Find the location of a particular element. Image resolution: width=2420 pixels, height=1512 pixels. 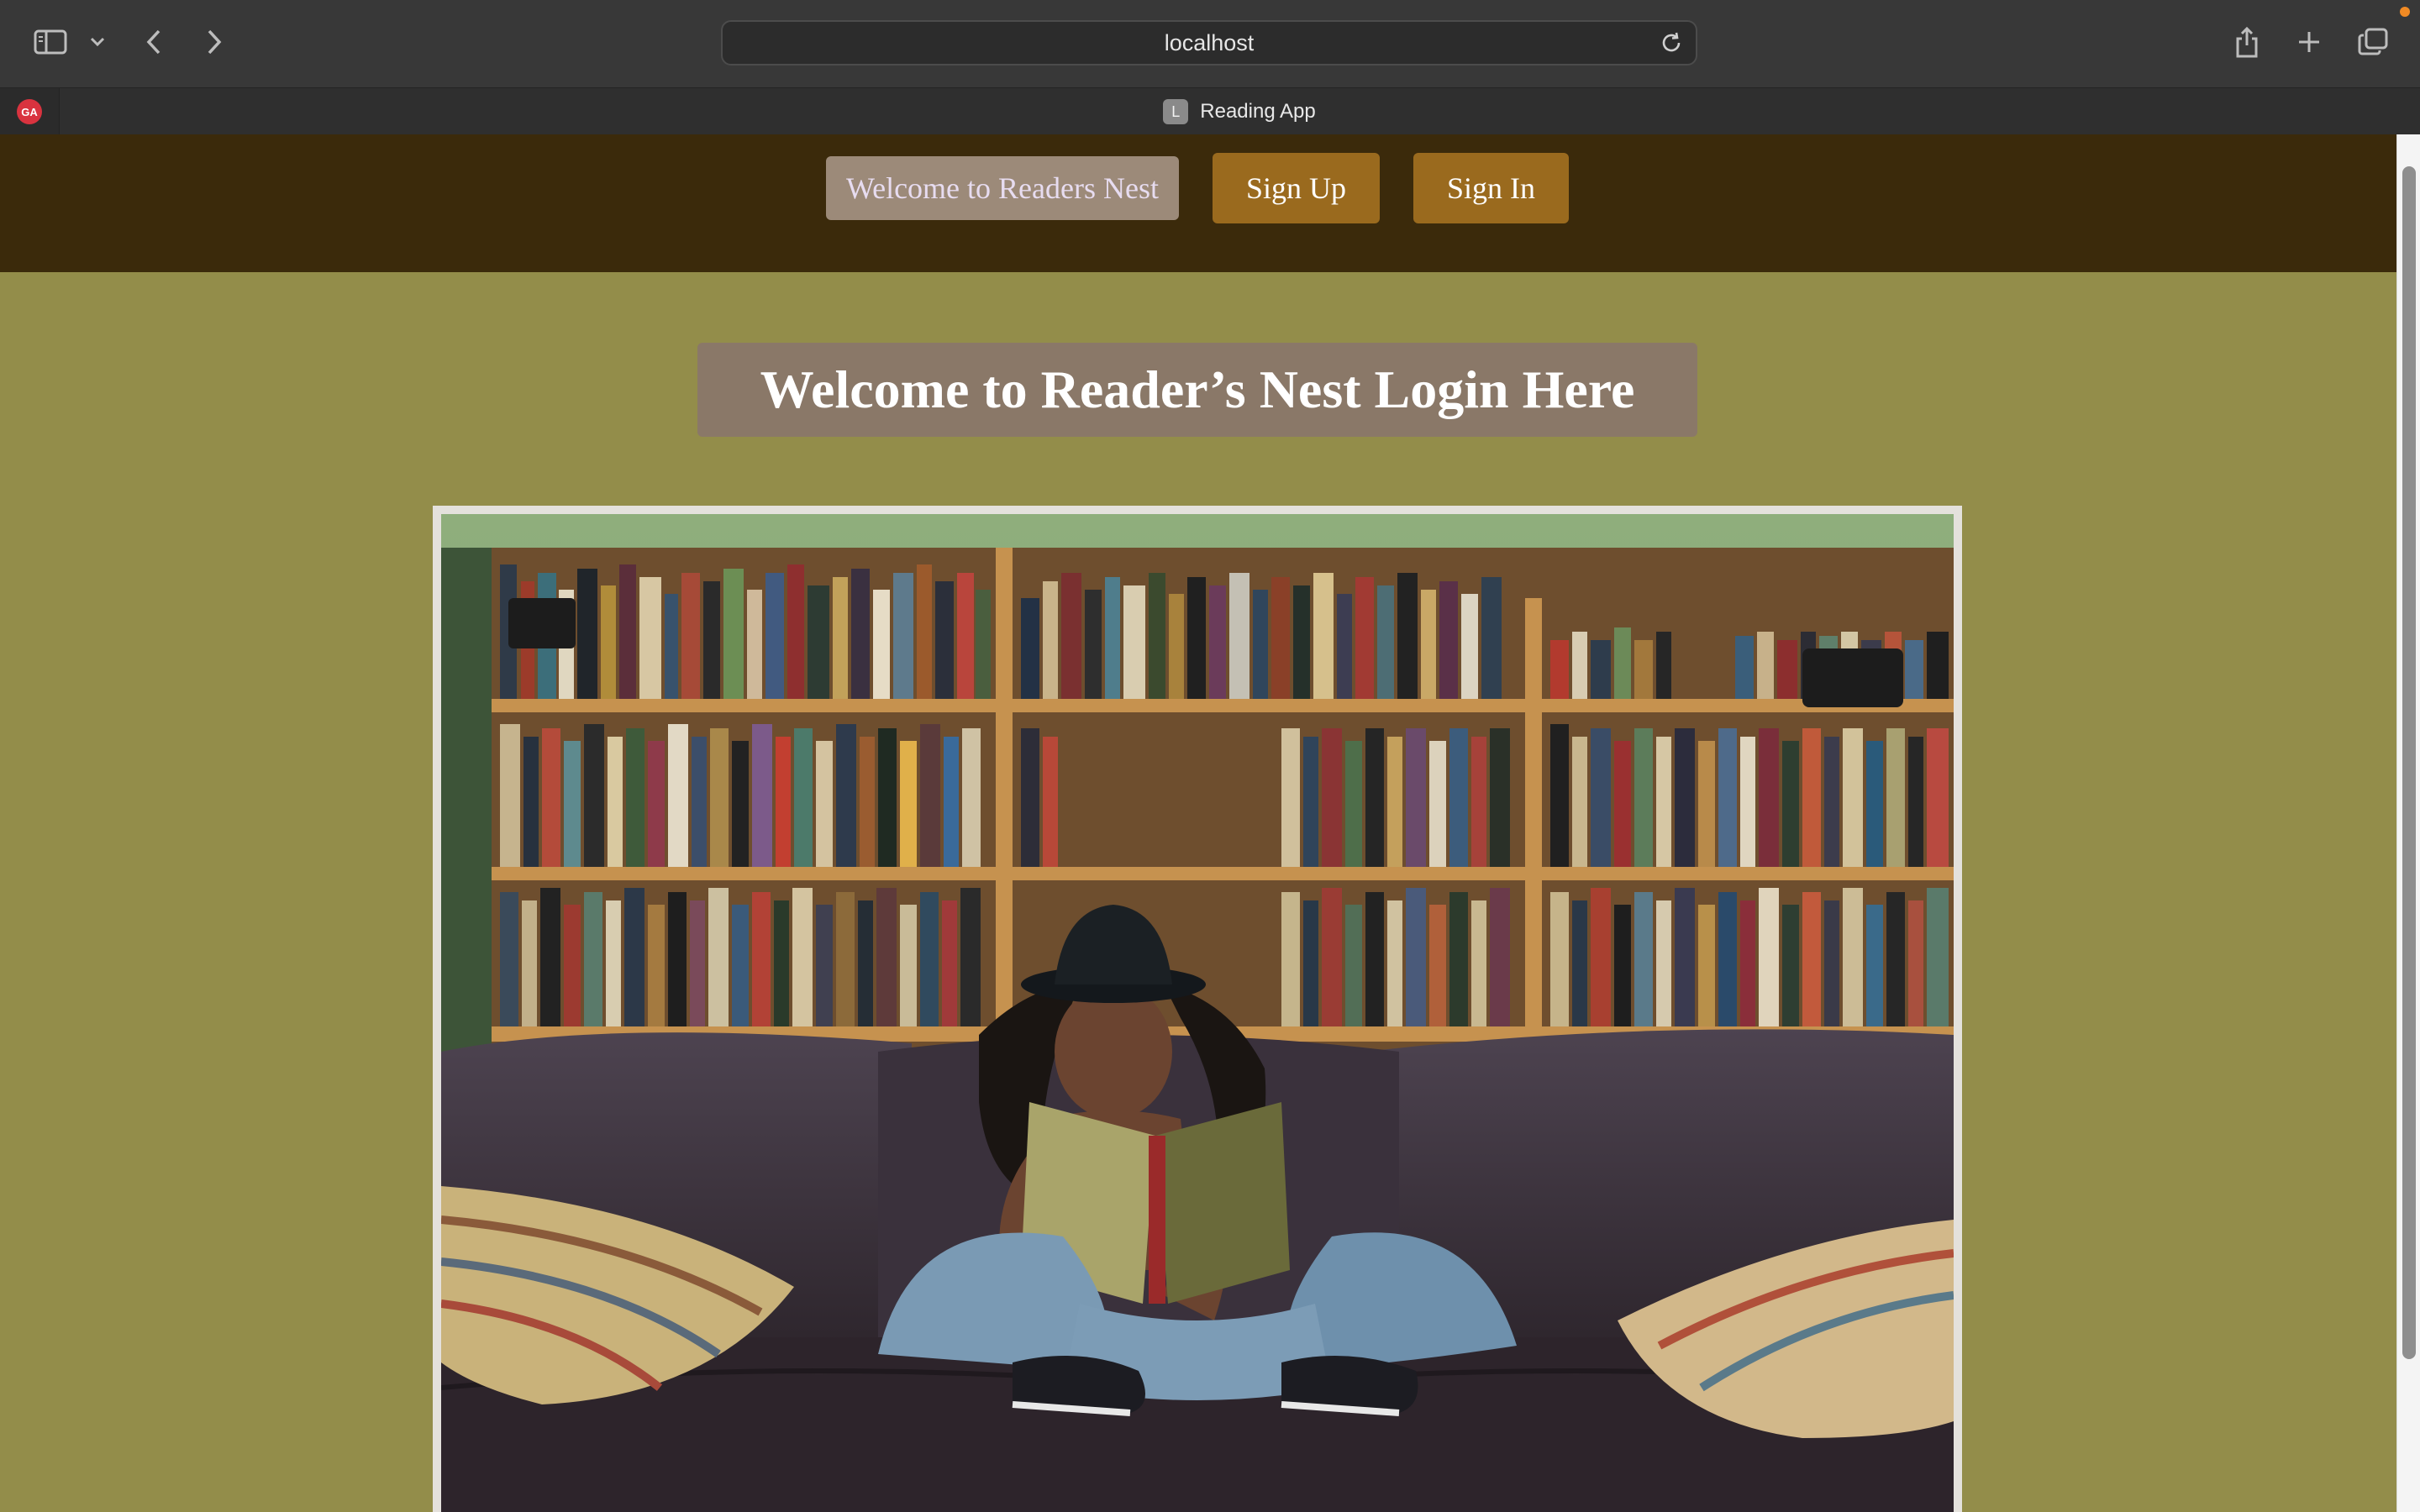

page-title: Welcome to Reader’s Nest Login Here is located at coordinates (1197, 390).